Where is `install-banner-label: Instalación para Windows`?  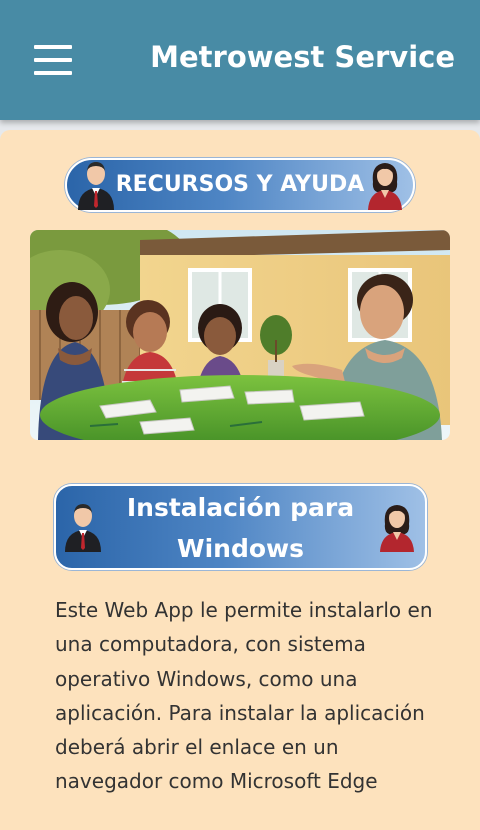
install-banner-label: Instalación para Windows is located at coordinates (240, 528).